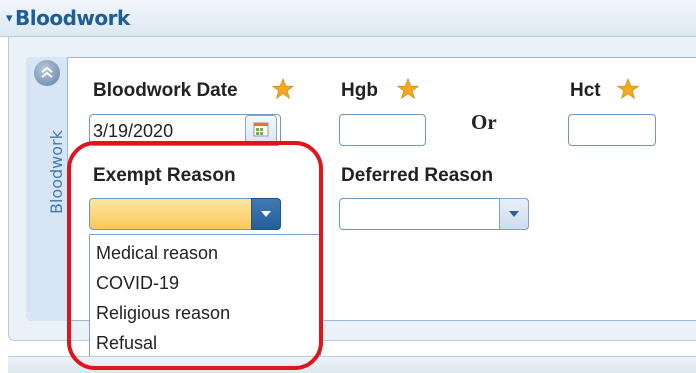 The width and height of the screenshot is (696, 373). I want to click on calendar-icon, so click(261, 129).